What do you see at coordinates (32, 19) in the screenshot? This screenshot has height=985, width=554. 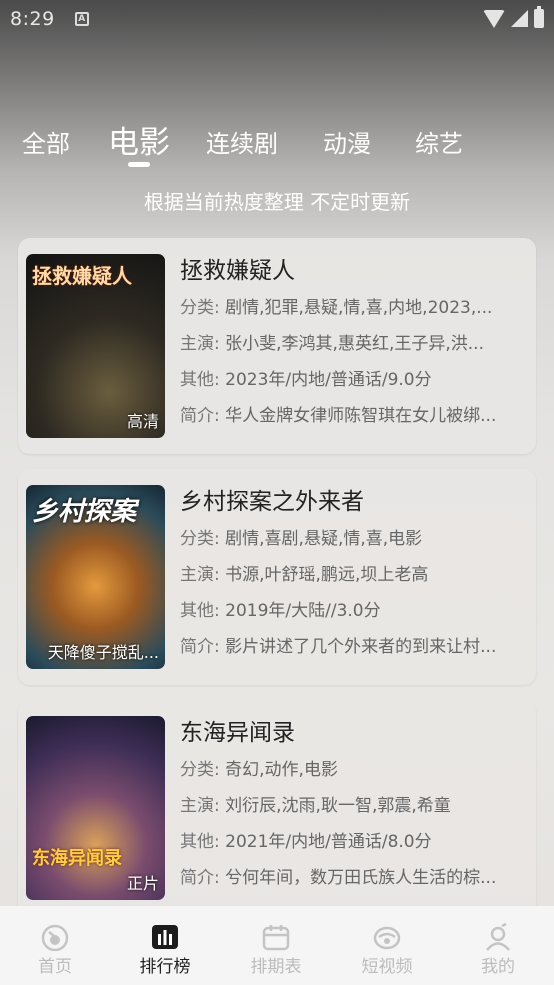 I see `status-time: 8:29` at bounding box center [32, 19].